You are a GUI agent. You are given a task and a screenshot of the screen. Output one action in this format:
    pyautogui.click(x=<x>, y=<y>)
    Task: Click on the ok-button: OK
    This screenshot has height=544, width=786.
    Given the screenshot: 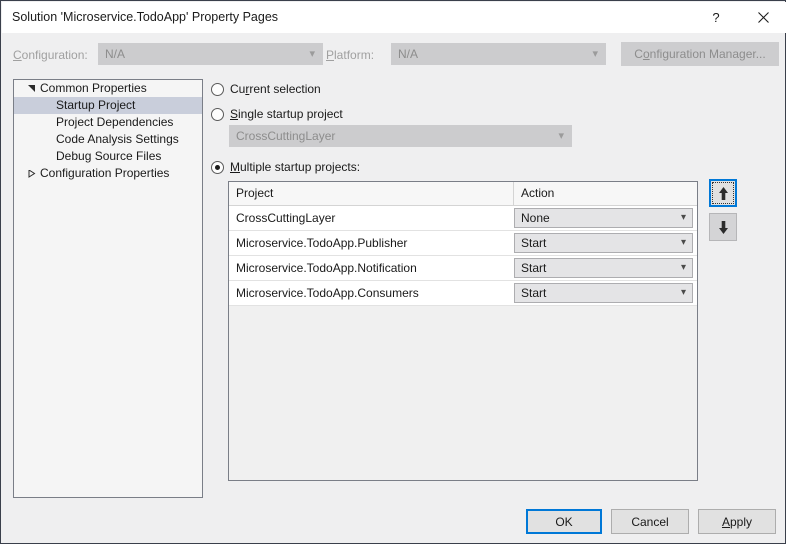 What is the action you would take?
    pyautogui.click(x=564, y=521)
    